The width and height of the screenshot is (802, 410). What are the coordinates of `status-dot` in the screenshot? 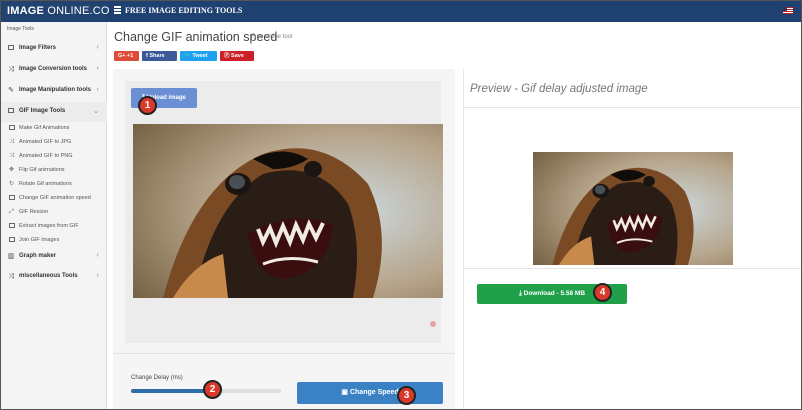 It's located at (433, 324).